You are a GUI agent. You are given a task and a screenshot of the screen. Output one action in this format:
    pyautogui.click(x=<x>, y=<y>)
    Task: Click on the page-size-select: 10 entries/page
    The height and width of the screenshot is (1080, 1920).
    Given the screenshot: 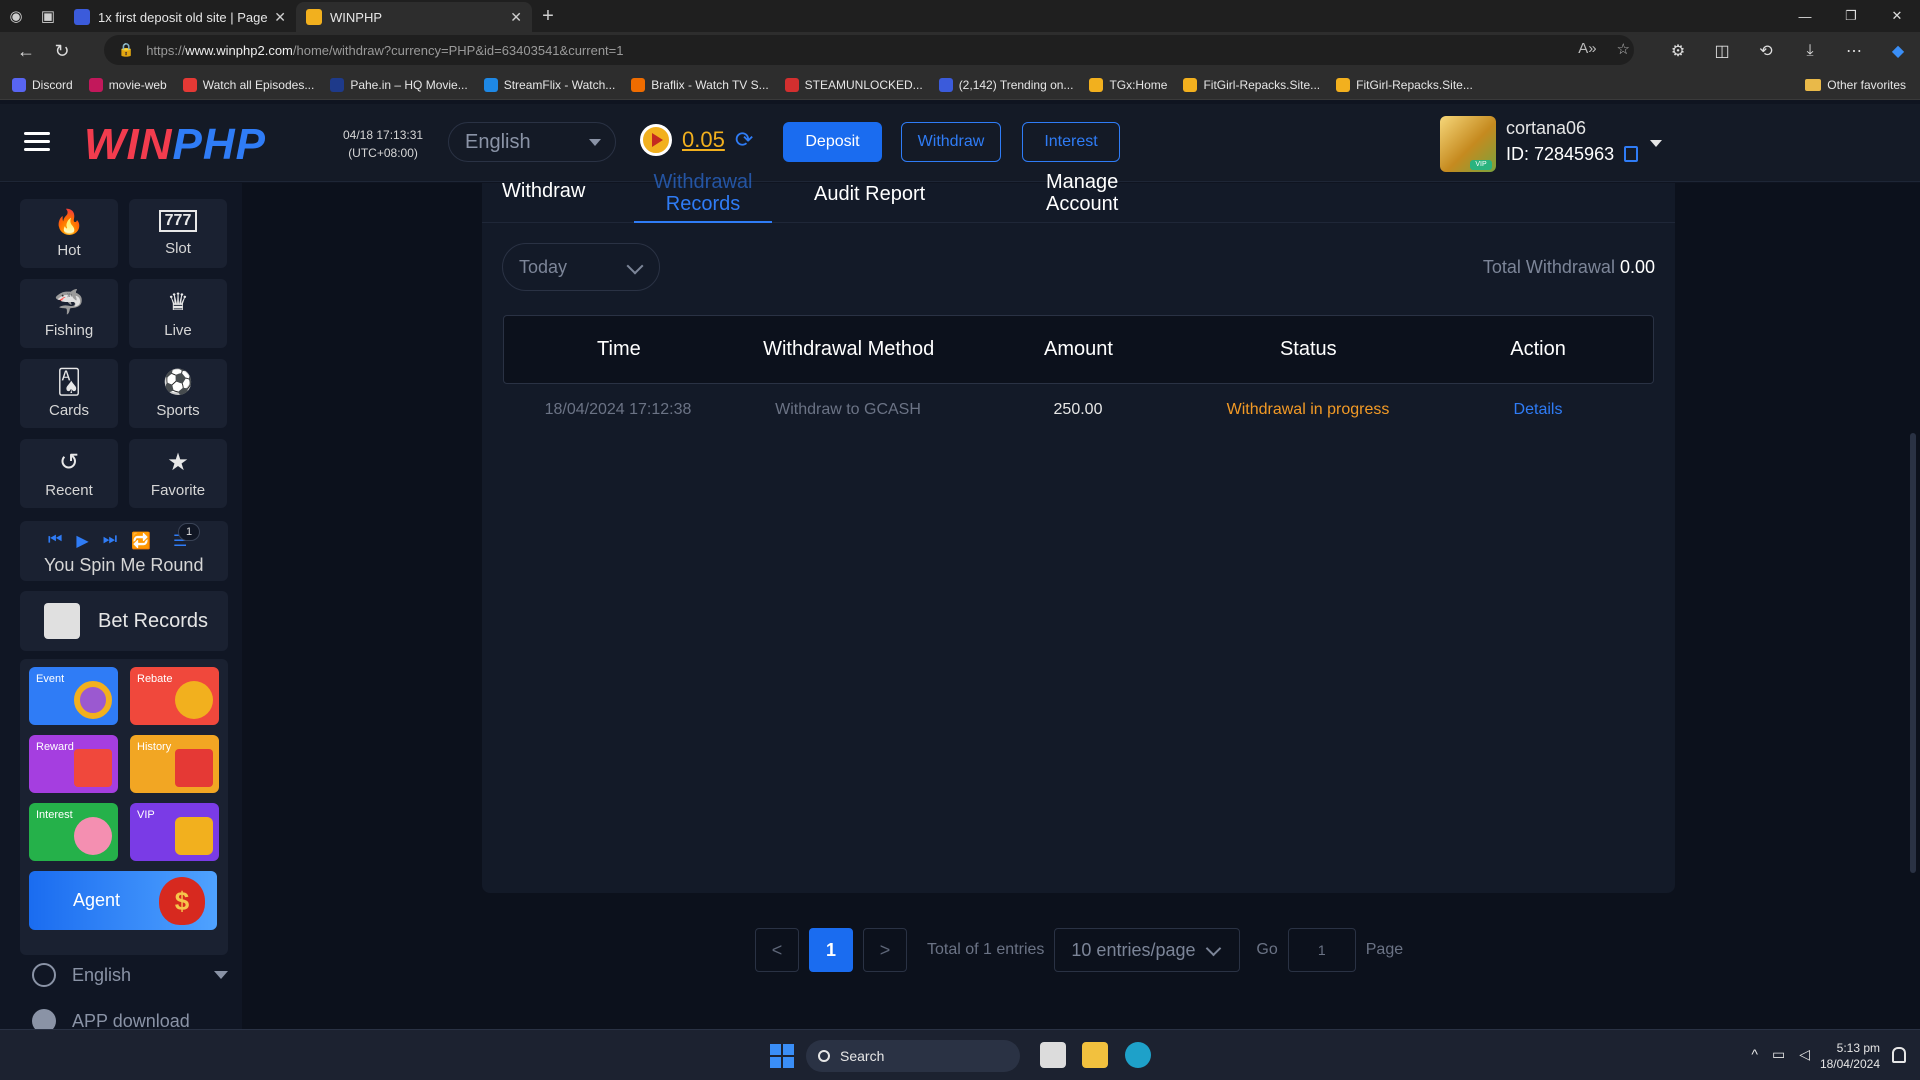 What is the action you would take?
    pyautogui.click(x=1147, y=950)
    